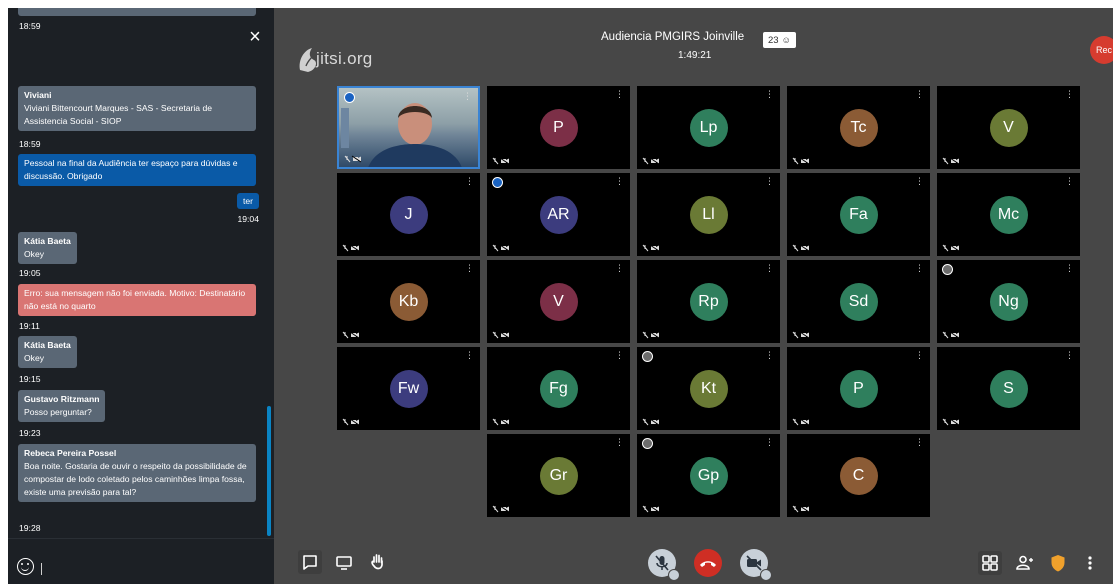 This screenshot has height=585, width=1120. What do you see at coordinates (756, 565) in the screenshot?
I see `camera-toggle-button` at bounding box center [756, 565].